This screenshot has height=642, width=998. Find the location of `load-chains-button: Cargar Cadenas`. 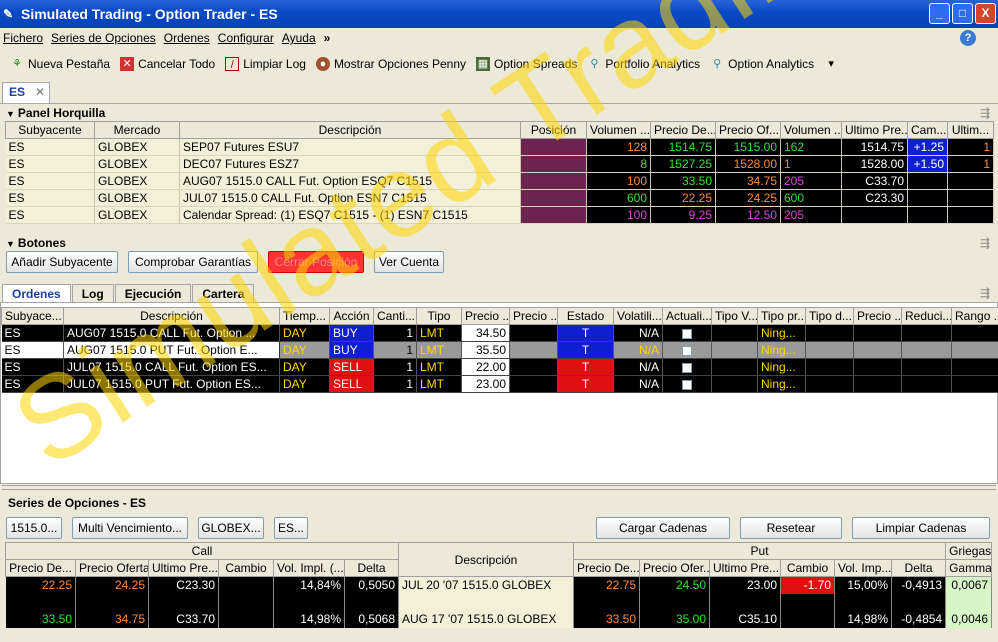

load-chains-button: Cargar Cadenas is located at coordinates (663, 528).